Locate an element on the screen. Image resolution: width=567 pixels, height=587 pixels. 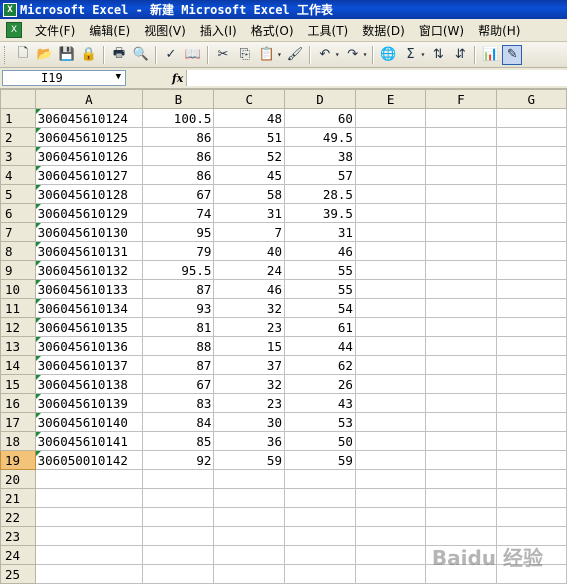
cell-c: 59 is located at coordinates (249, 460).